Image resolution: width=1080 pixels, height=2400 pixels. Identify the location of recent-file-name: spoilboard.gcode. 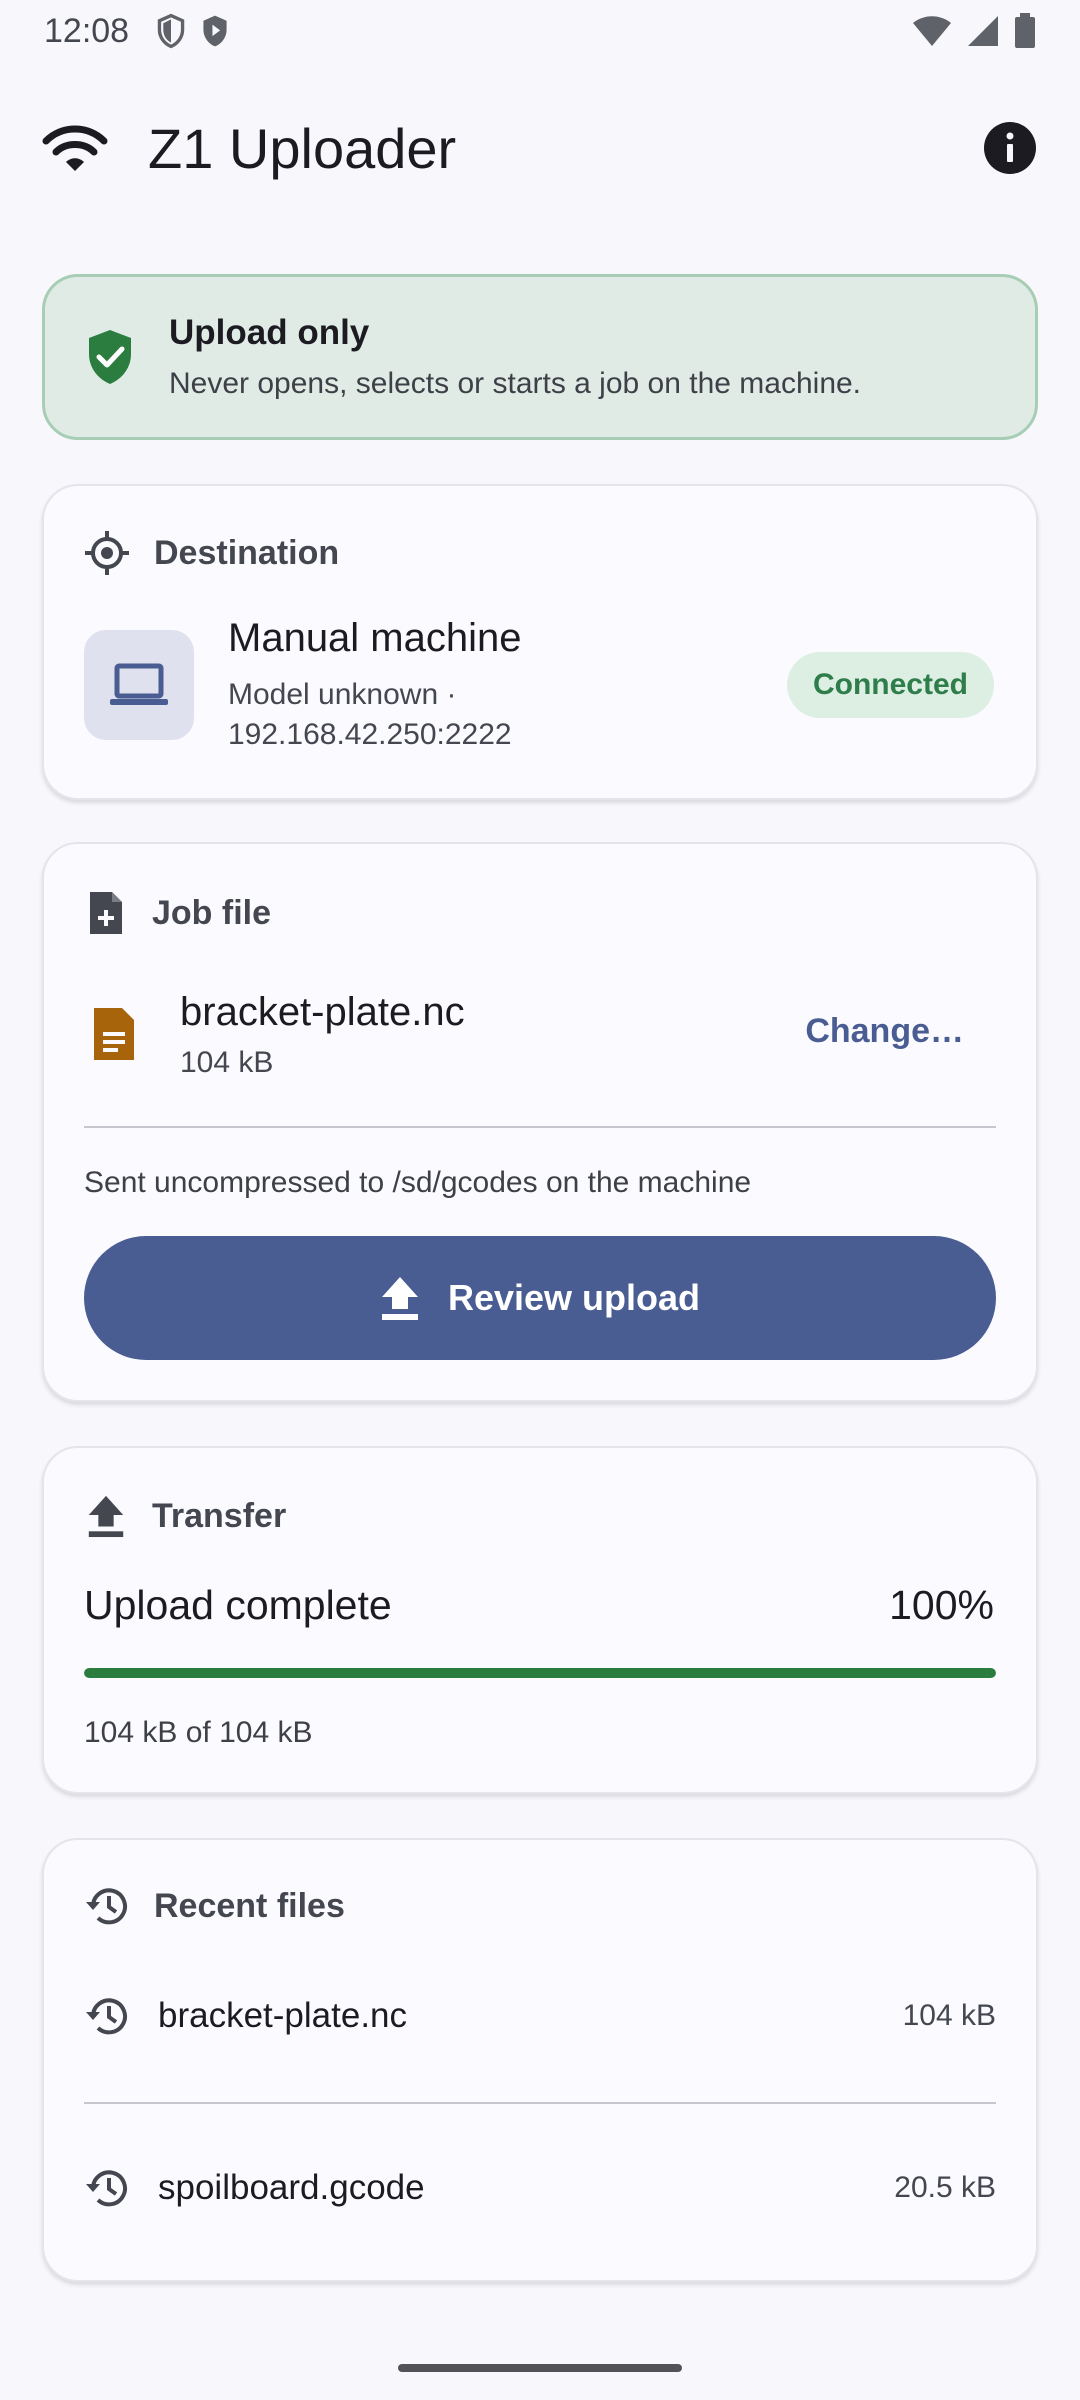
(291, 2187).